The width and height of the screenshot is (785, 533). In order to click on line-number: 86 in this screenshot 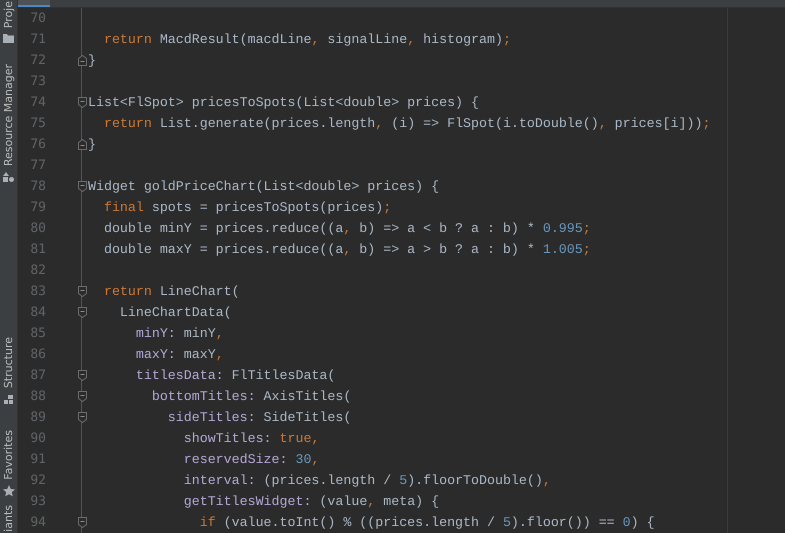, I will do `click(38, 354)`.